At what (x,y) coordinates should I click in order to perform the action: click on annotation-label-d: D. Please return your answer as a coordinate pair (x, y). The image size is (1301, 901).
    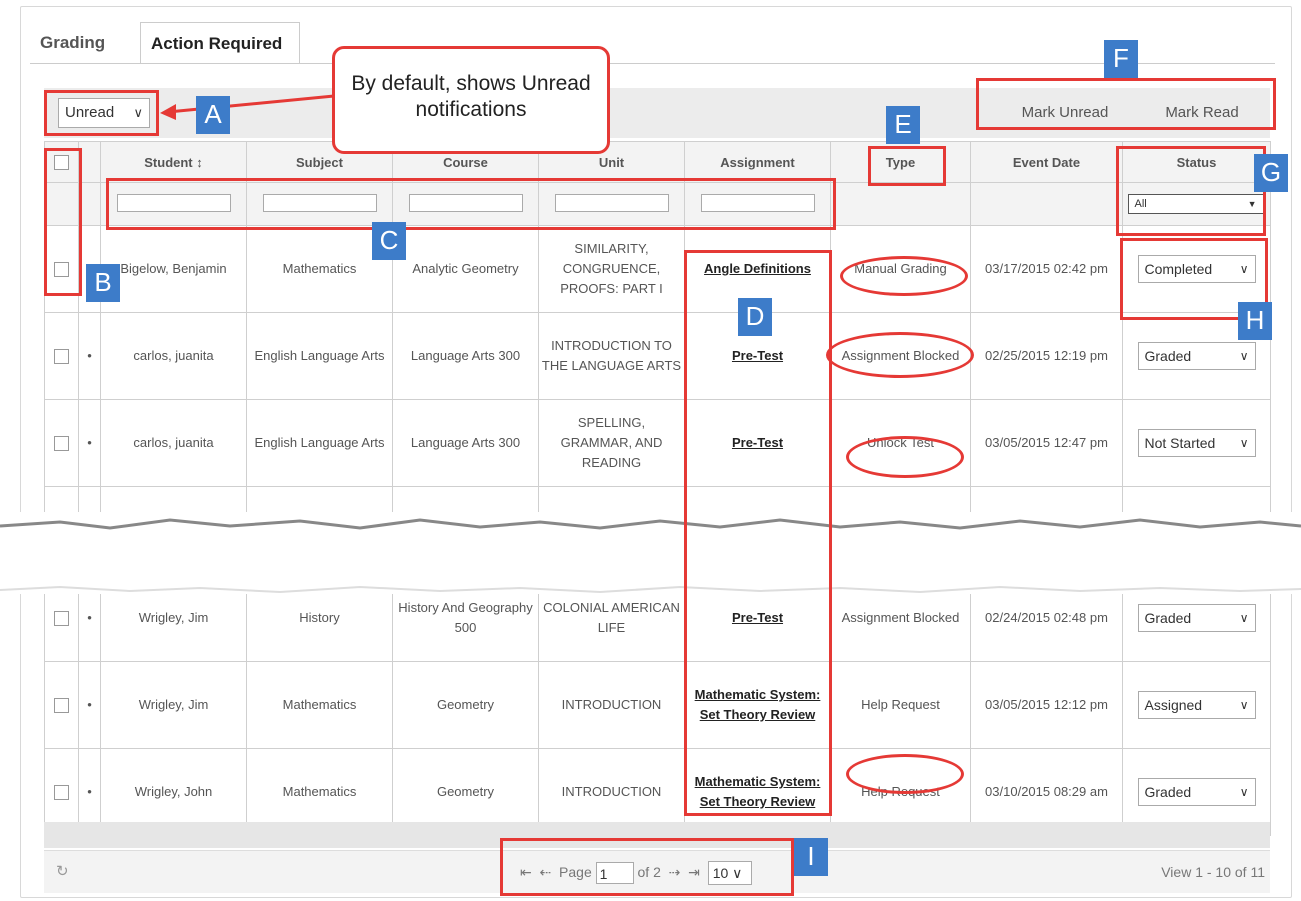
    Looking at the image, I should click on (755, 317).